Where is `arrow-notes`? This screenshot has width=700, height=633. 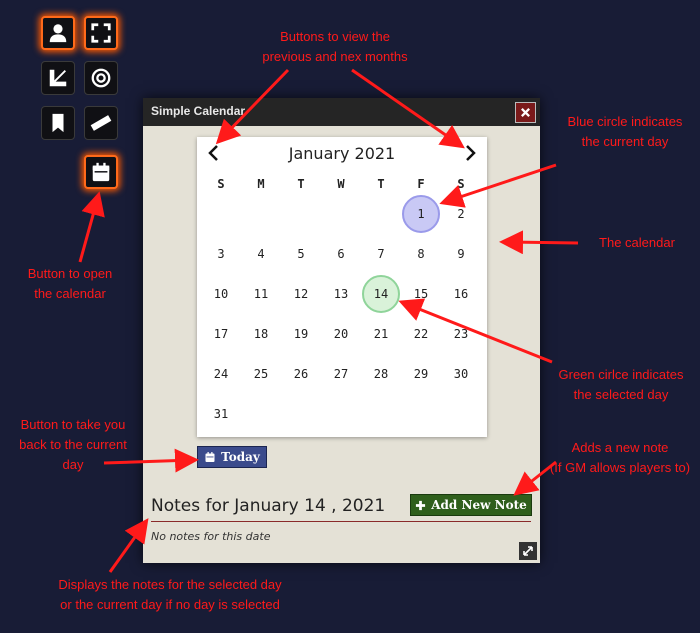 arrow-notes is located at coordinates (128, 545).